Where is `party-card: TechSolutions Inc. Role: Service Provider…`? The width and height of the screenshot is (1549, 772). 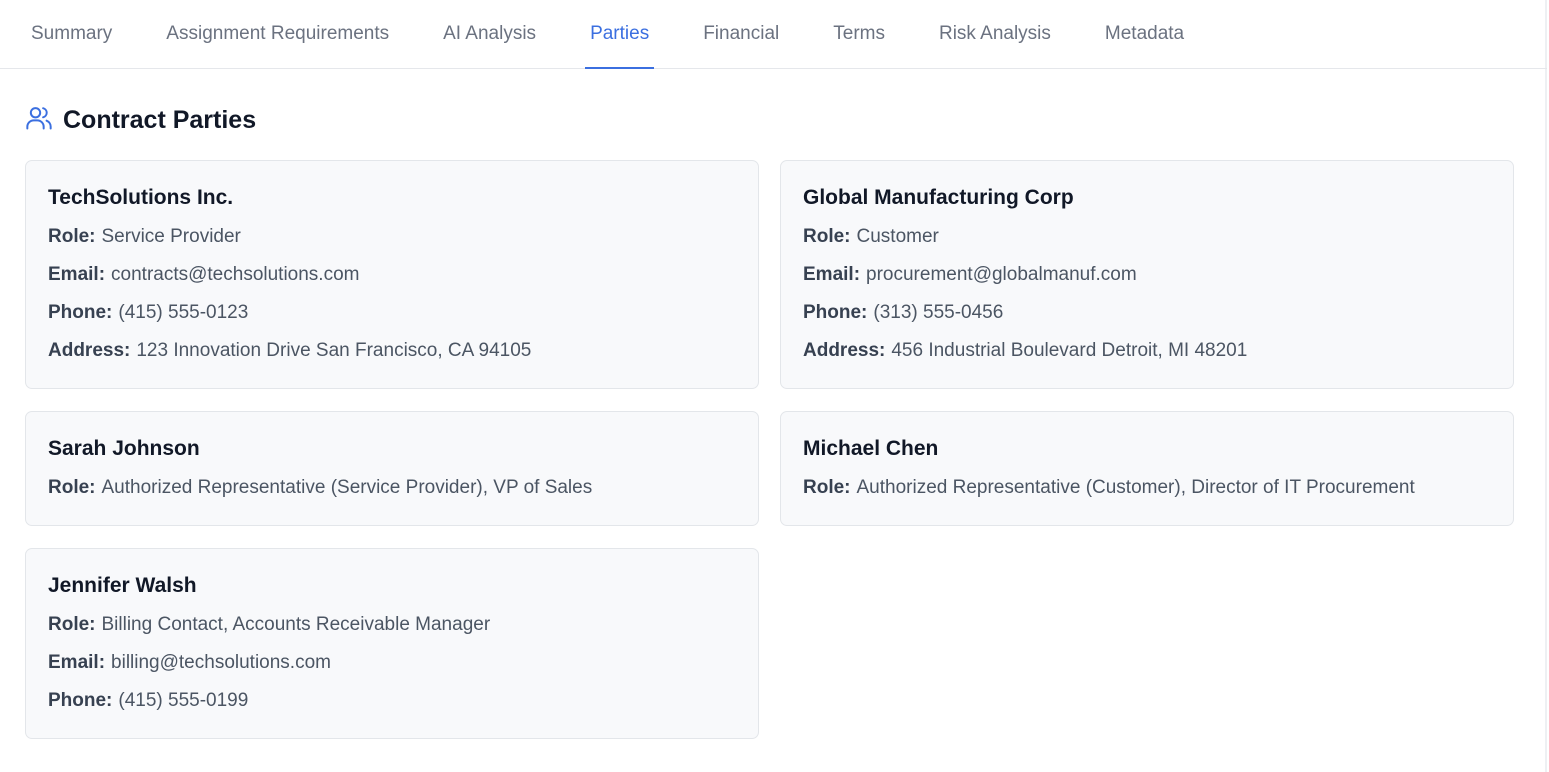 party-card: TechSolutions Inc. Role: Service Provider… is located at coordinates (392, 274).